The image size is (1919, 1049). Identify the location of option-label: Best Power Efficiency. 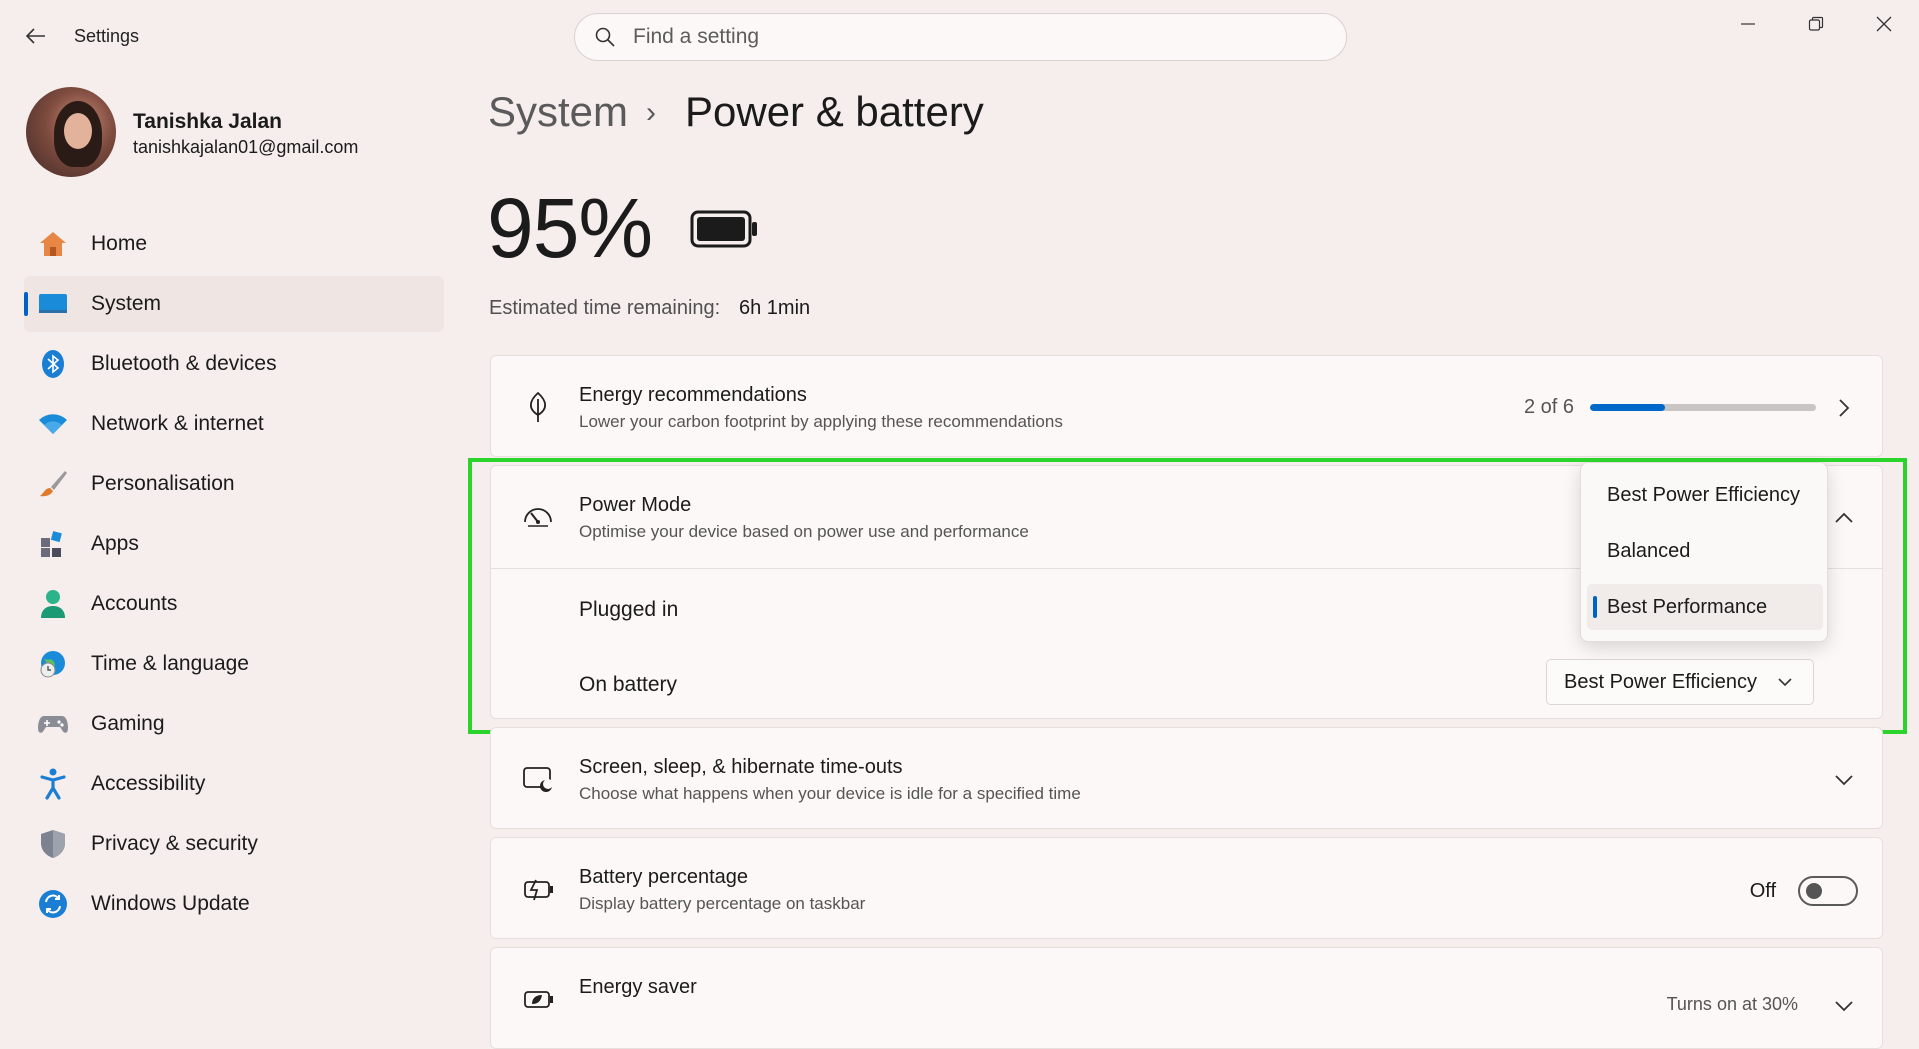
(1704, 494).